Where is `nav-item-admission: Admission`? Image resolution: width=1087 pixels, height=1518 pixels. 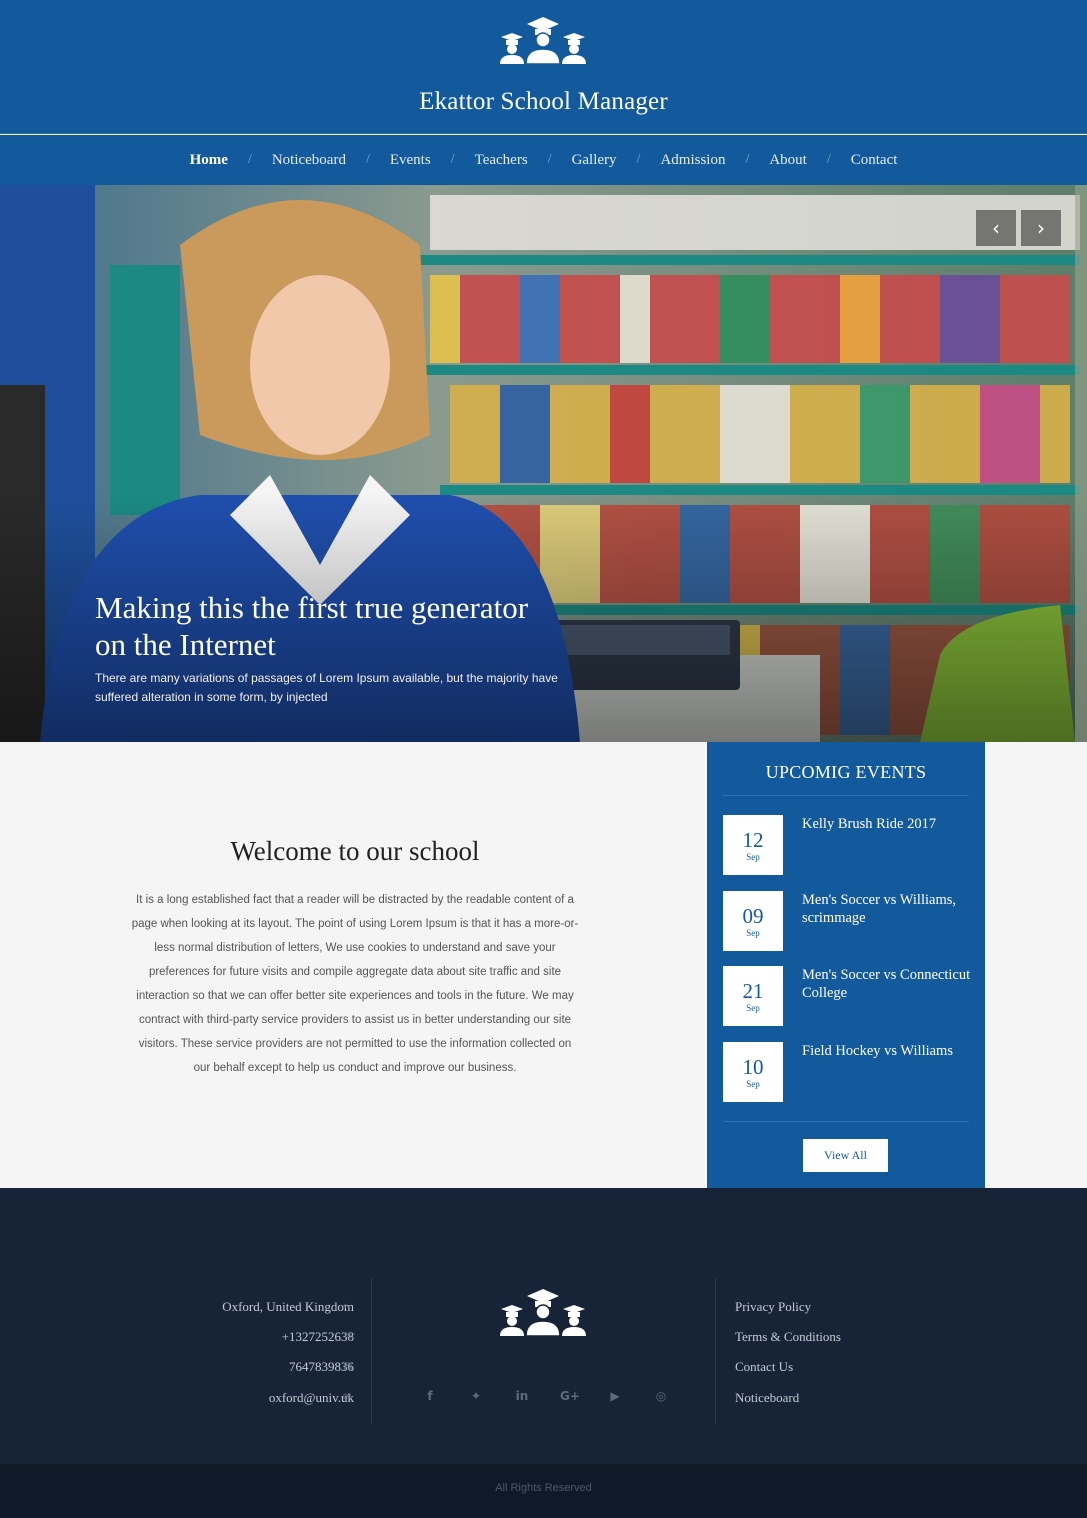 nav-item-admission: Admission is located at coordinates (692, 160).